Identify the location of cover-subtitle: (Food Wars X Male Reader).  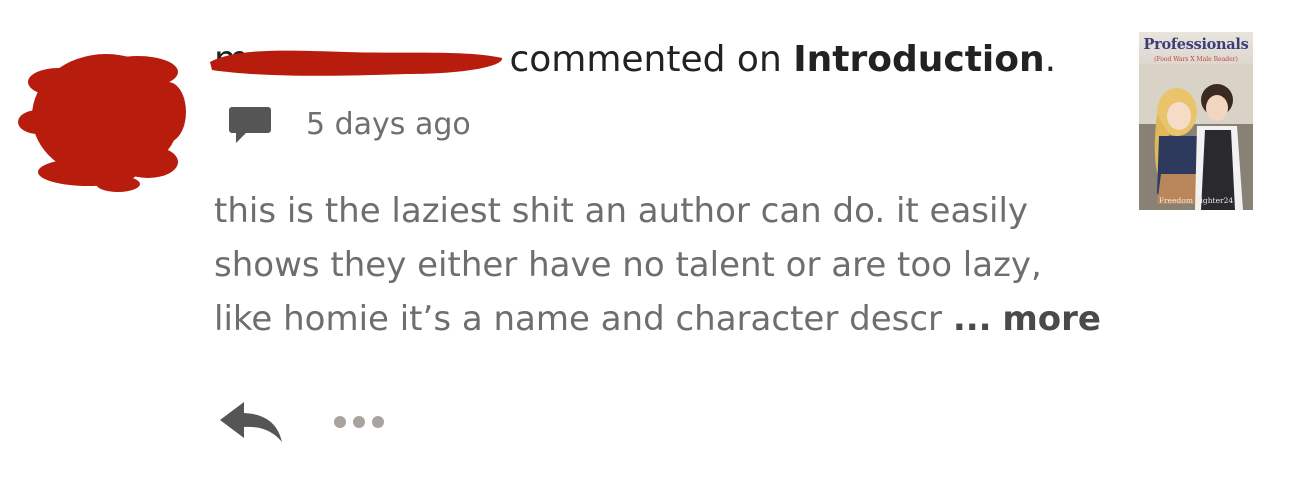
(1196, 59).